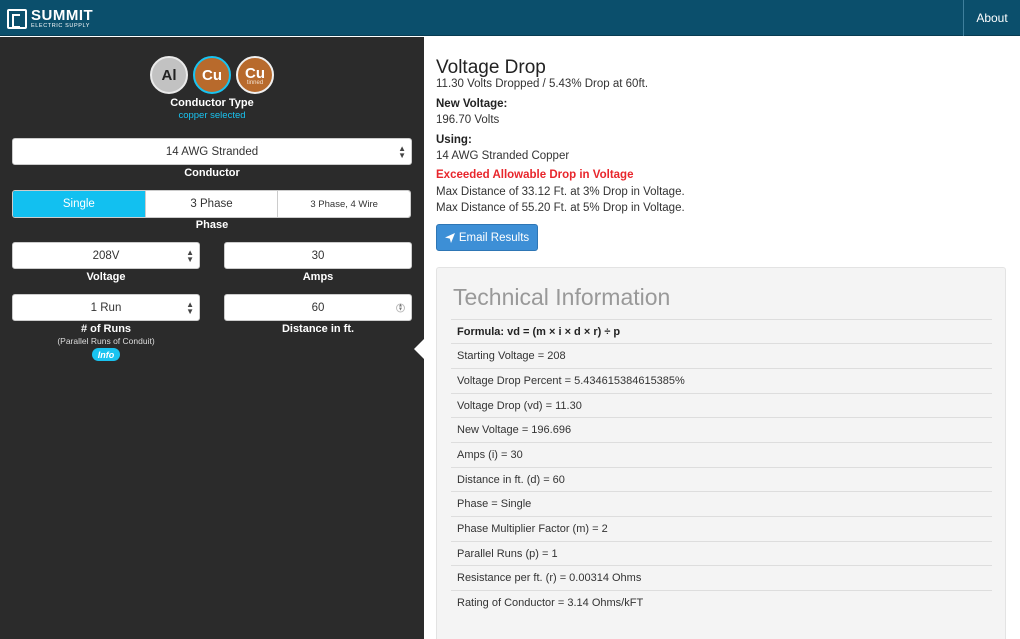 This screenshot has width=1020, height=639. What do you see at coordinates (491, 67) in the screenshot?
I see `results-title: Voltage Drop` at bounding box center [491, 67].